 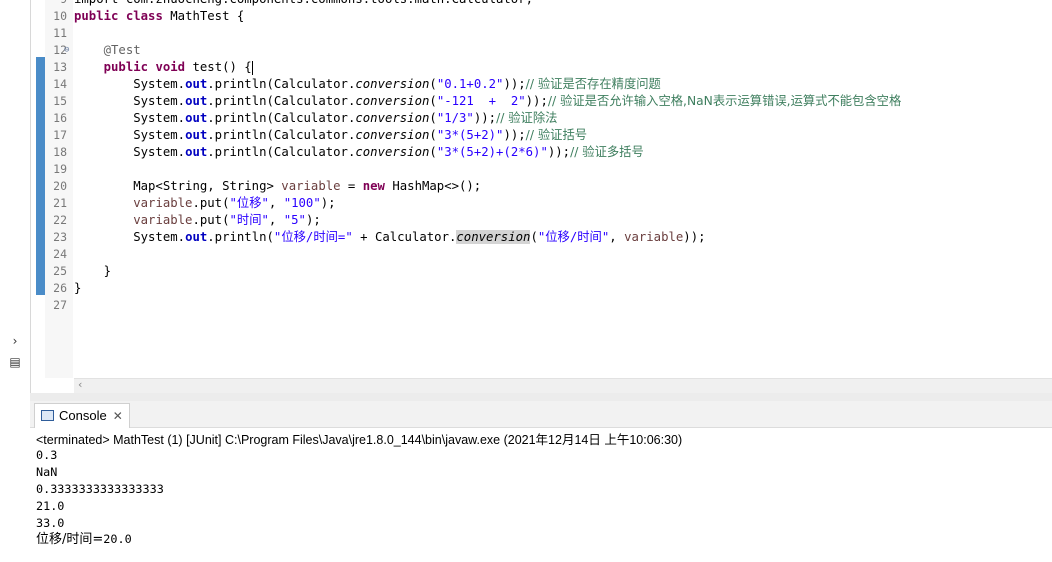 What do you see at coordinates (60, 237) in the screenshot?
I see `line-number: 23` at bounding box center [60, 237].